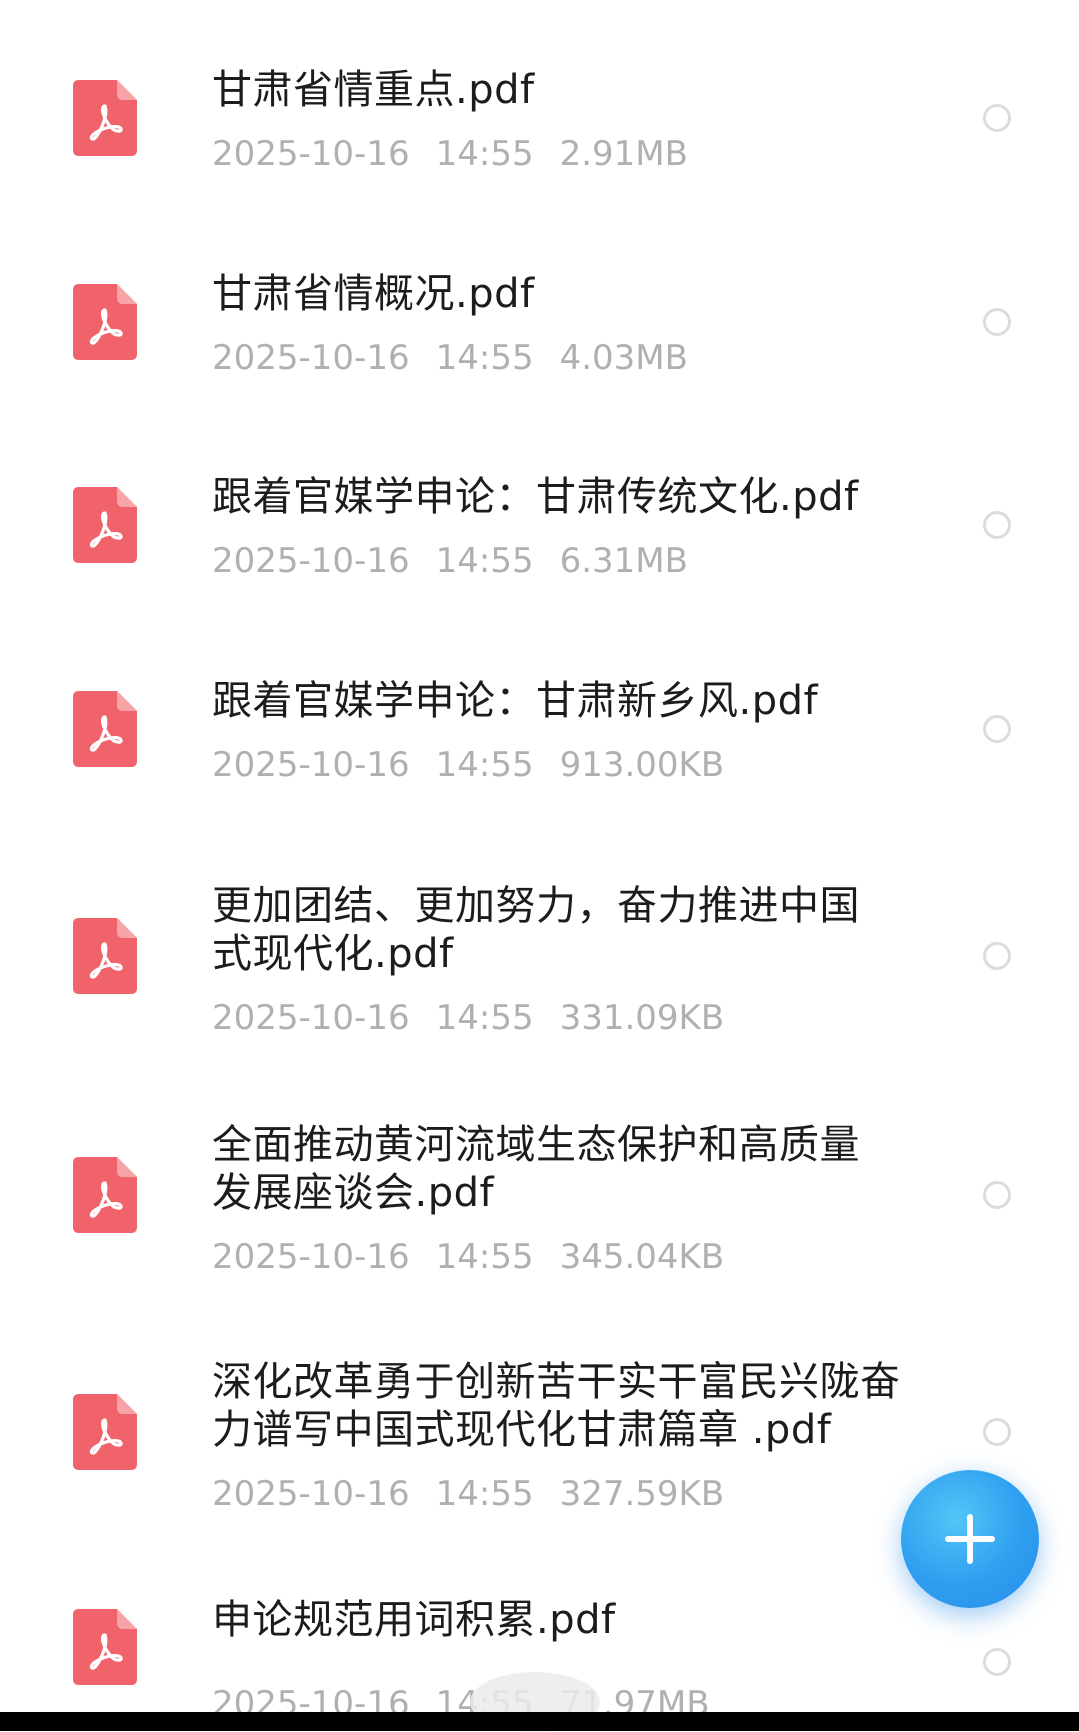 Image resolution: width=1079 pixels, height=1732 pixels. What do you see at coordinates (539, 1721) in the screenshot?
I see `navigation-bar` at bounding box center [539, 1721].